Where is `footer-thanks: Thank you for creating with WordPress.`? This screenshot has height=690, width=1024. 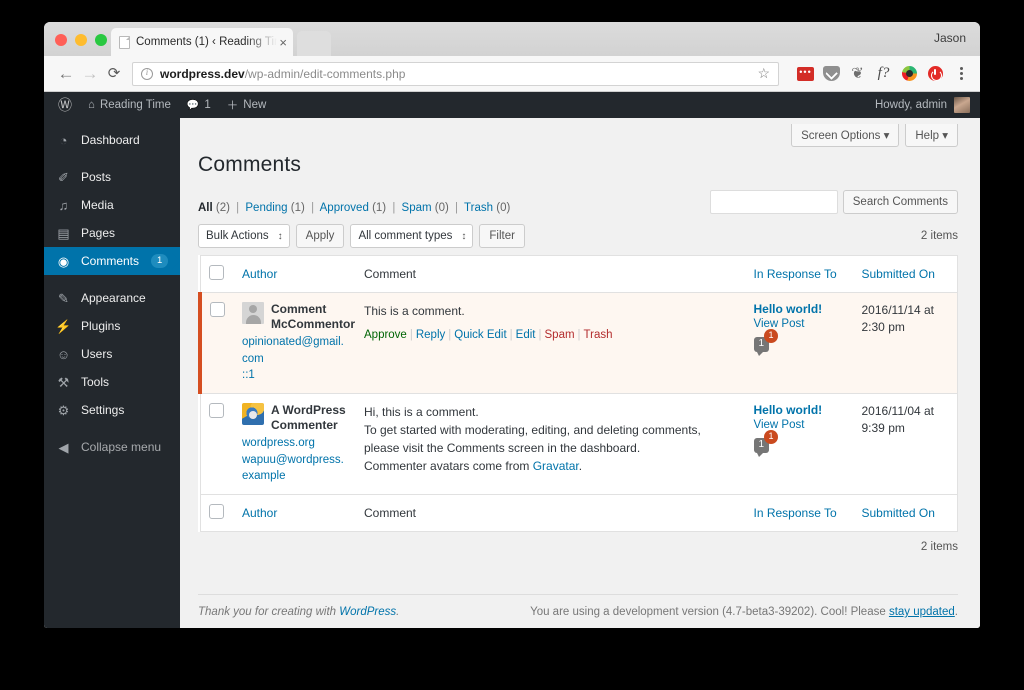 footer-thanks: Thank you for creating with WordPress. is located at coordinates (299, 612).